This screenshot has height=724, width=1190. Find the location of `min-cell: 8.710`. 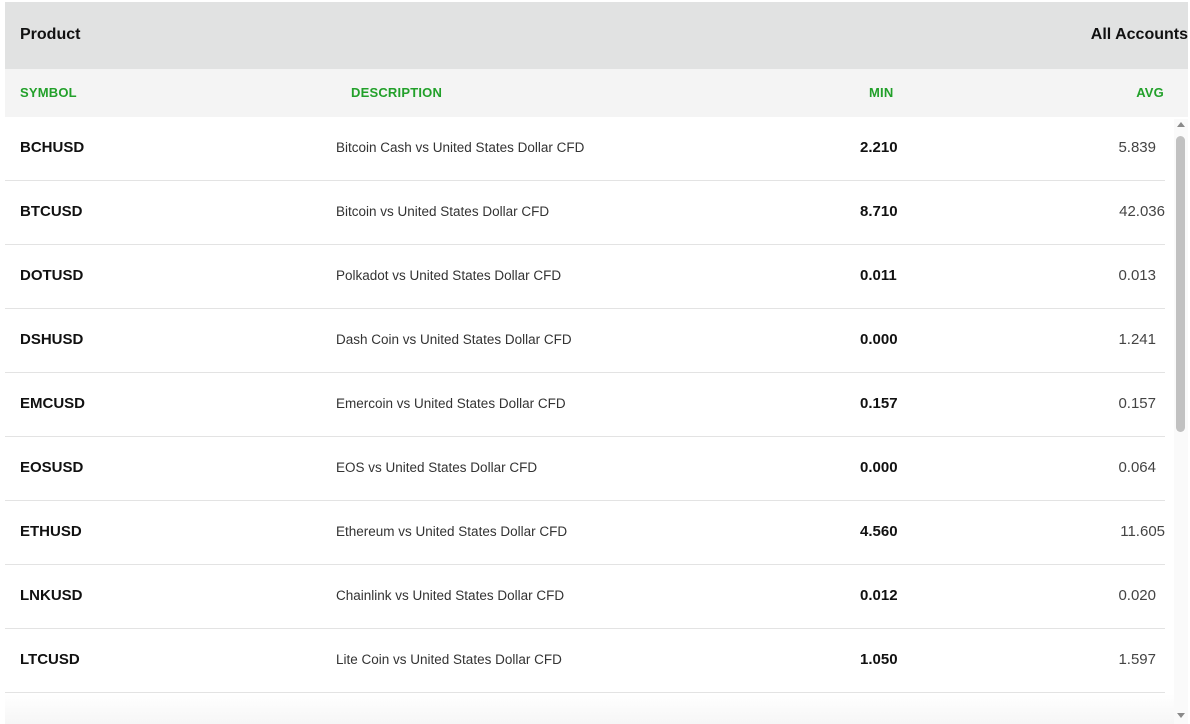

min-cell: 8.710 is located at coordinates (879, 211).